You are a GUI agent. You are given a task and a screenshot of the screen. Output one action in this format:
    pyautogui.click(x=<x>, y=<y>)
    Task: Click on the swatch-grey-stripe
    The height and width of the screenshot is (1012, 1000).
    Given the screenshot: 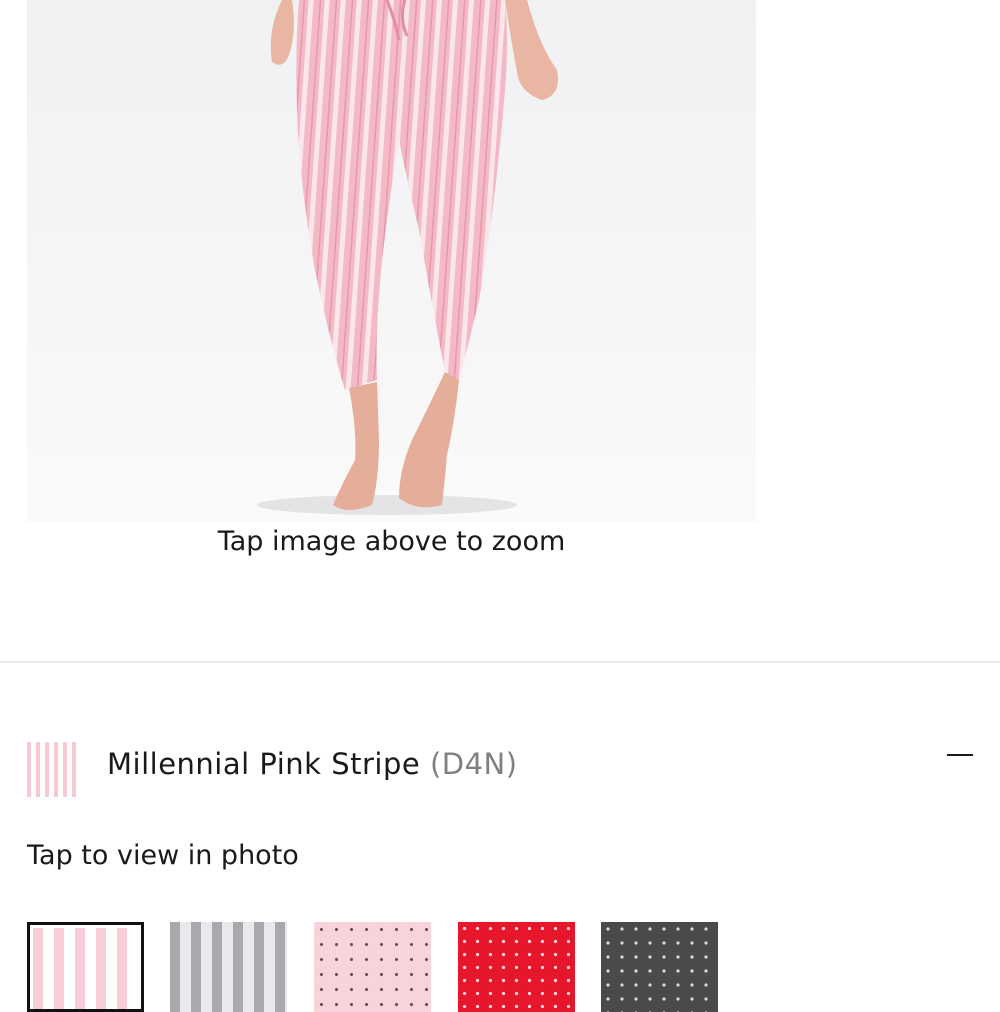 What is the action you would take?
    pyautogui.click(x=228, y=967)
    